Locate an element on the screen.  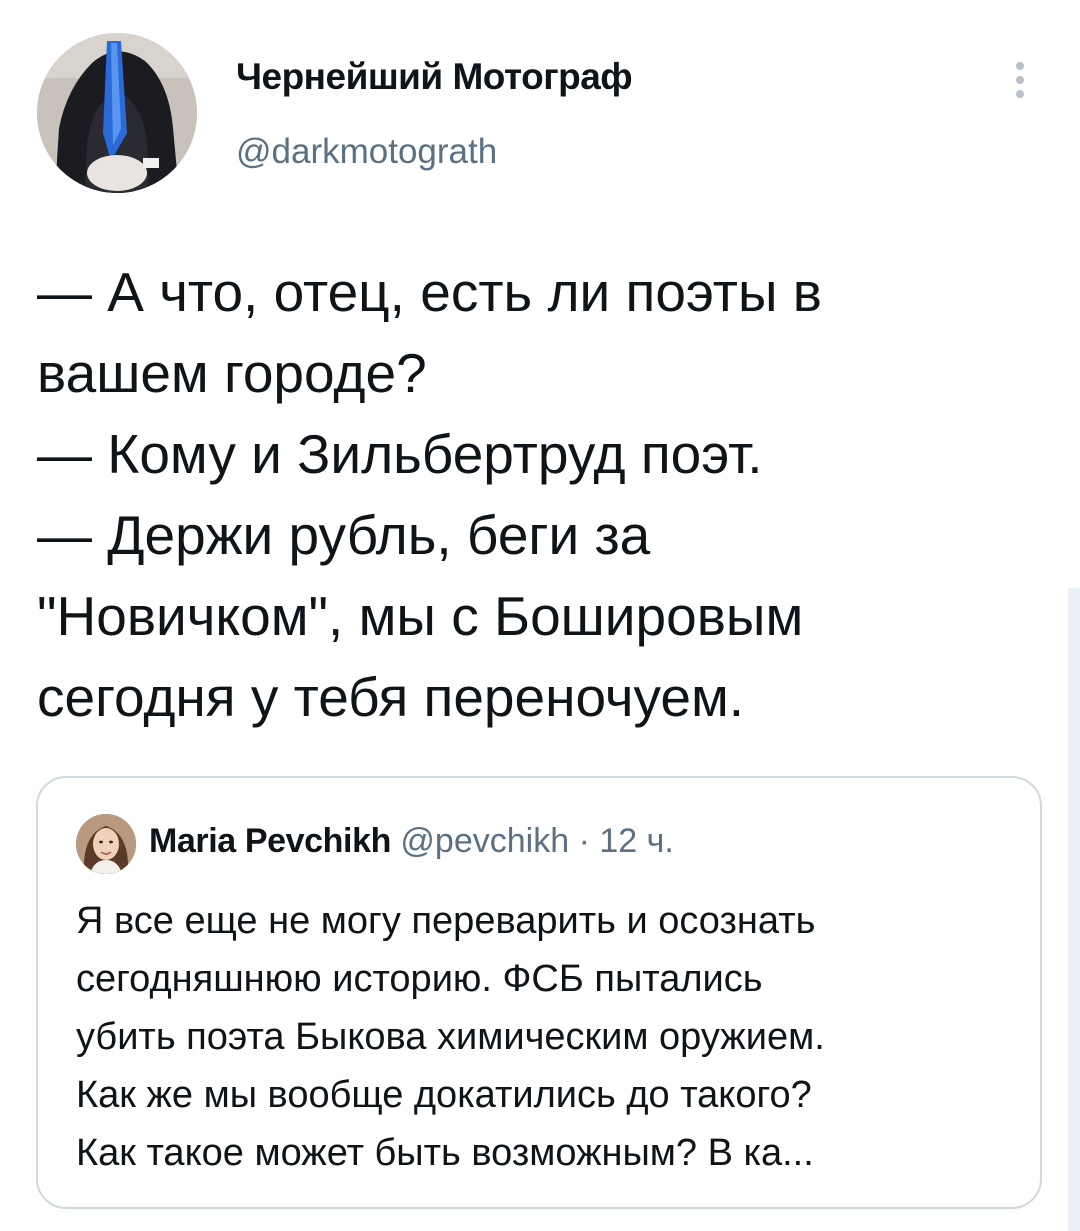
quoted-text-line: убить поэта Быкова химическим оружием. is located at coordinates (450, 1037).